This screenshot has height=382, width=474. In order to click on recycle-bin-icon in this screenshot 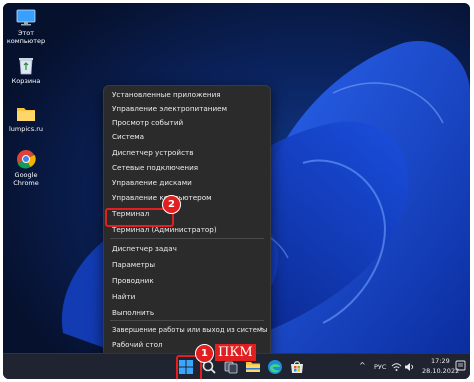, I will do `click(26, 66)`.